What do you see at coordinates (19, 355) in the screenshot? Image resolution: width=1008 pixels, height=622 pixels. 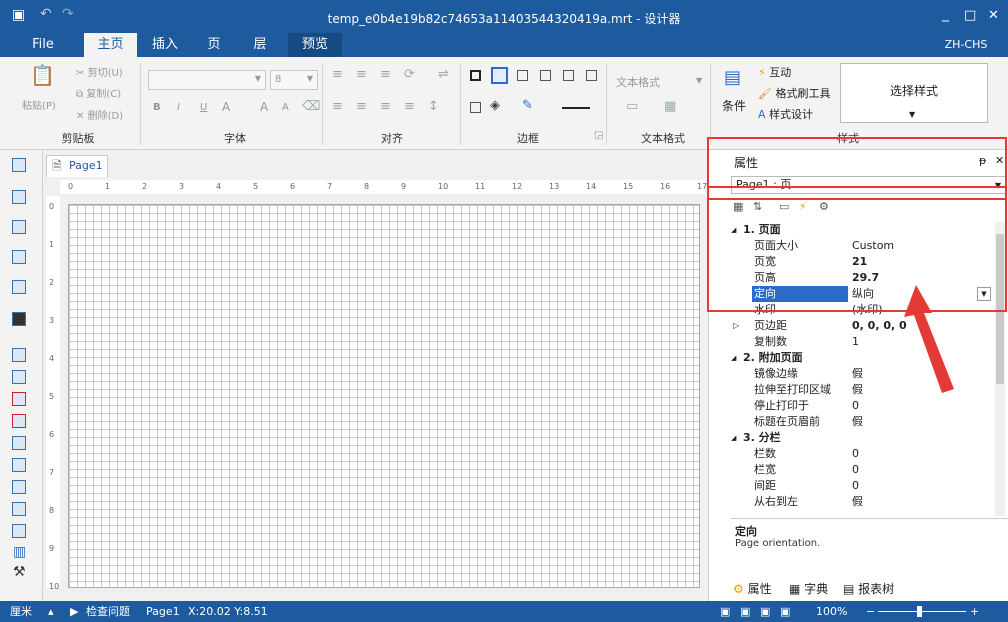 I see `text-icon` at bounding box center [19, 355].